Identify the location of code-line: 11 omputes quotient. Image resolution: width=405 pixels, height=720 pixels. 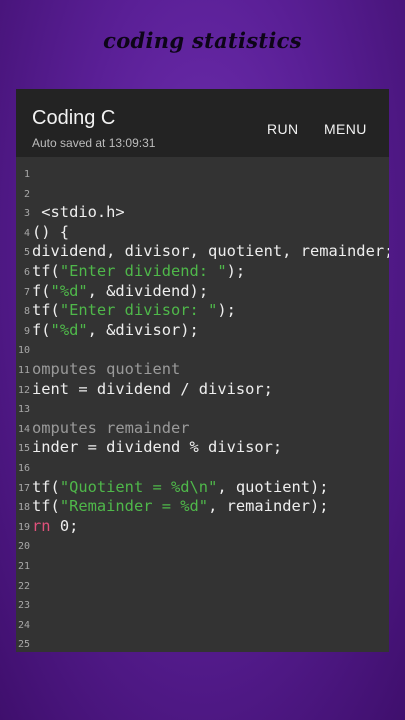
(202, 369).